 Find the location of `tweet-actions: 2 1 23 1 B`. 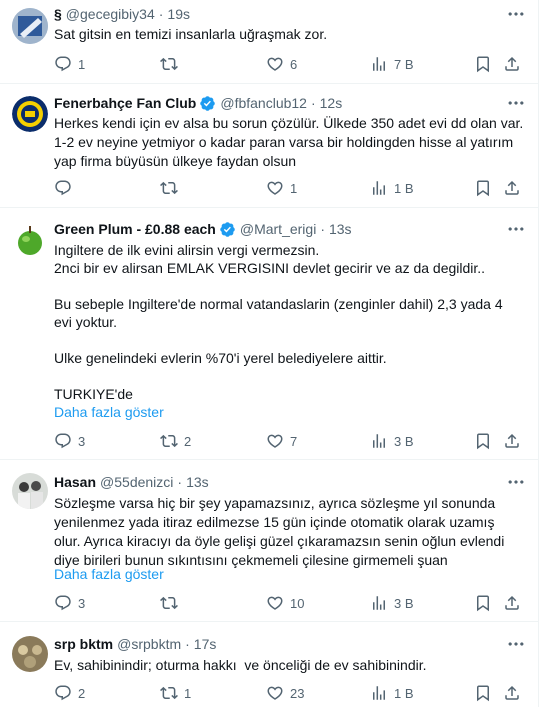

tweet-actions: 2 1 23 1 B is located at coordinates (289, 693).